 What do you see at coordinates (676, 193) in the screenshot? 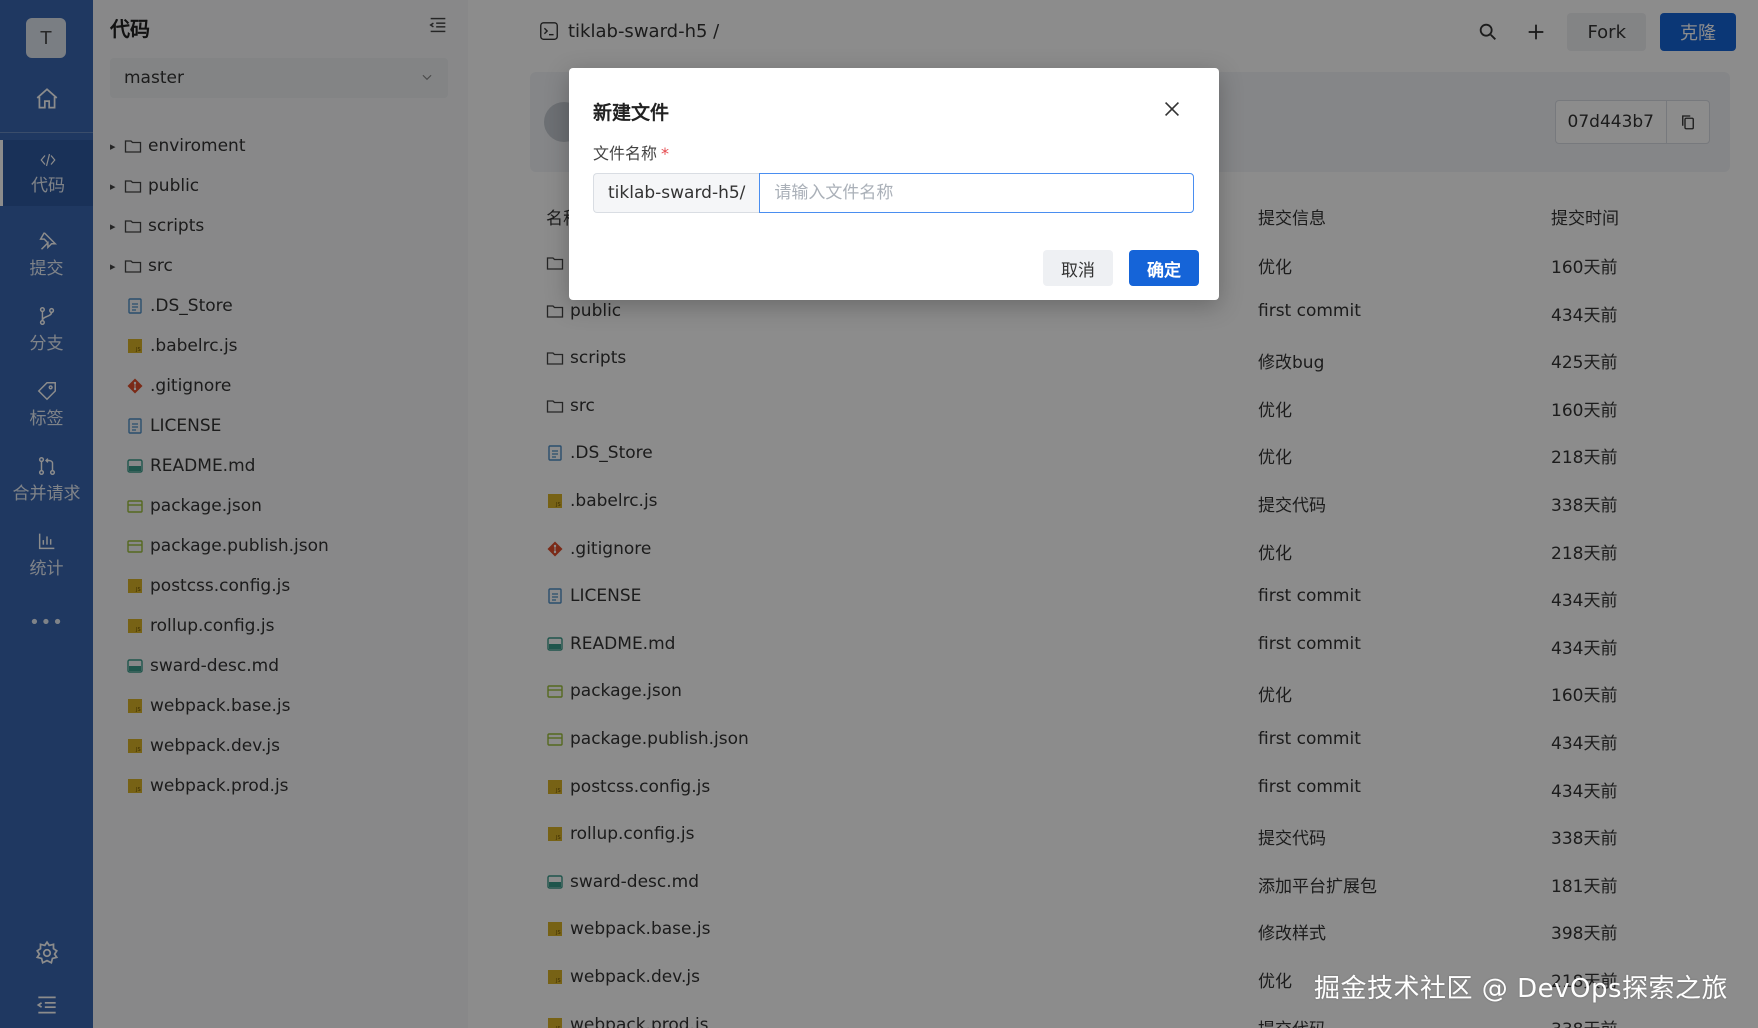
I see `path-prefix: tiklab-sward-h5/` at bounding box center [676, 193].